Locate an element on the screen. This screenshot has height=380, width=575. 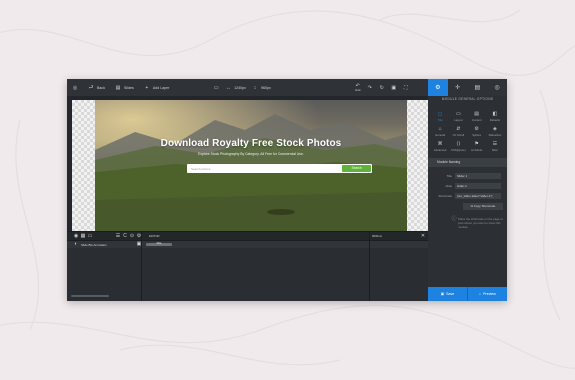
hero-search-box: Search photos Search is located at coordinates (279, 168).